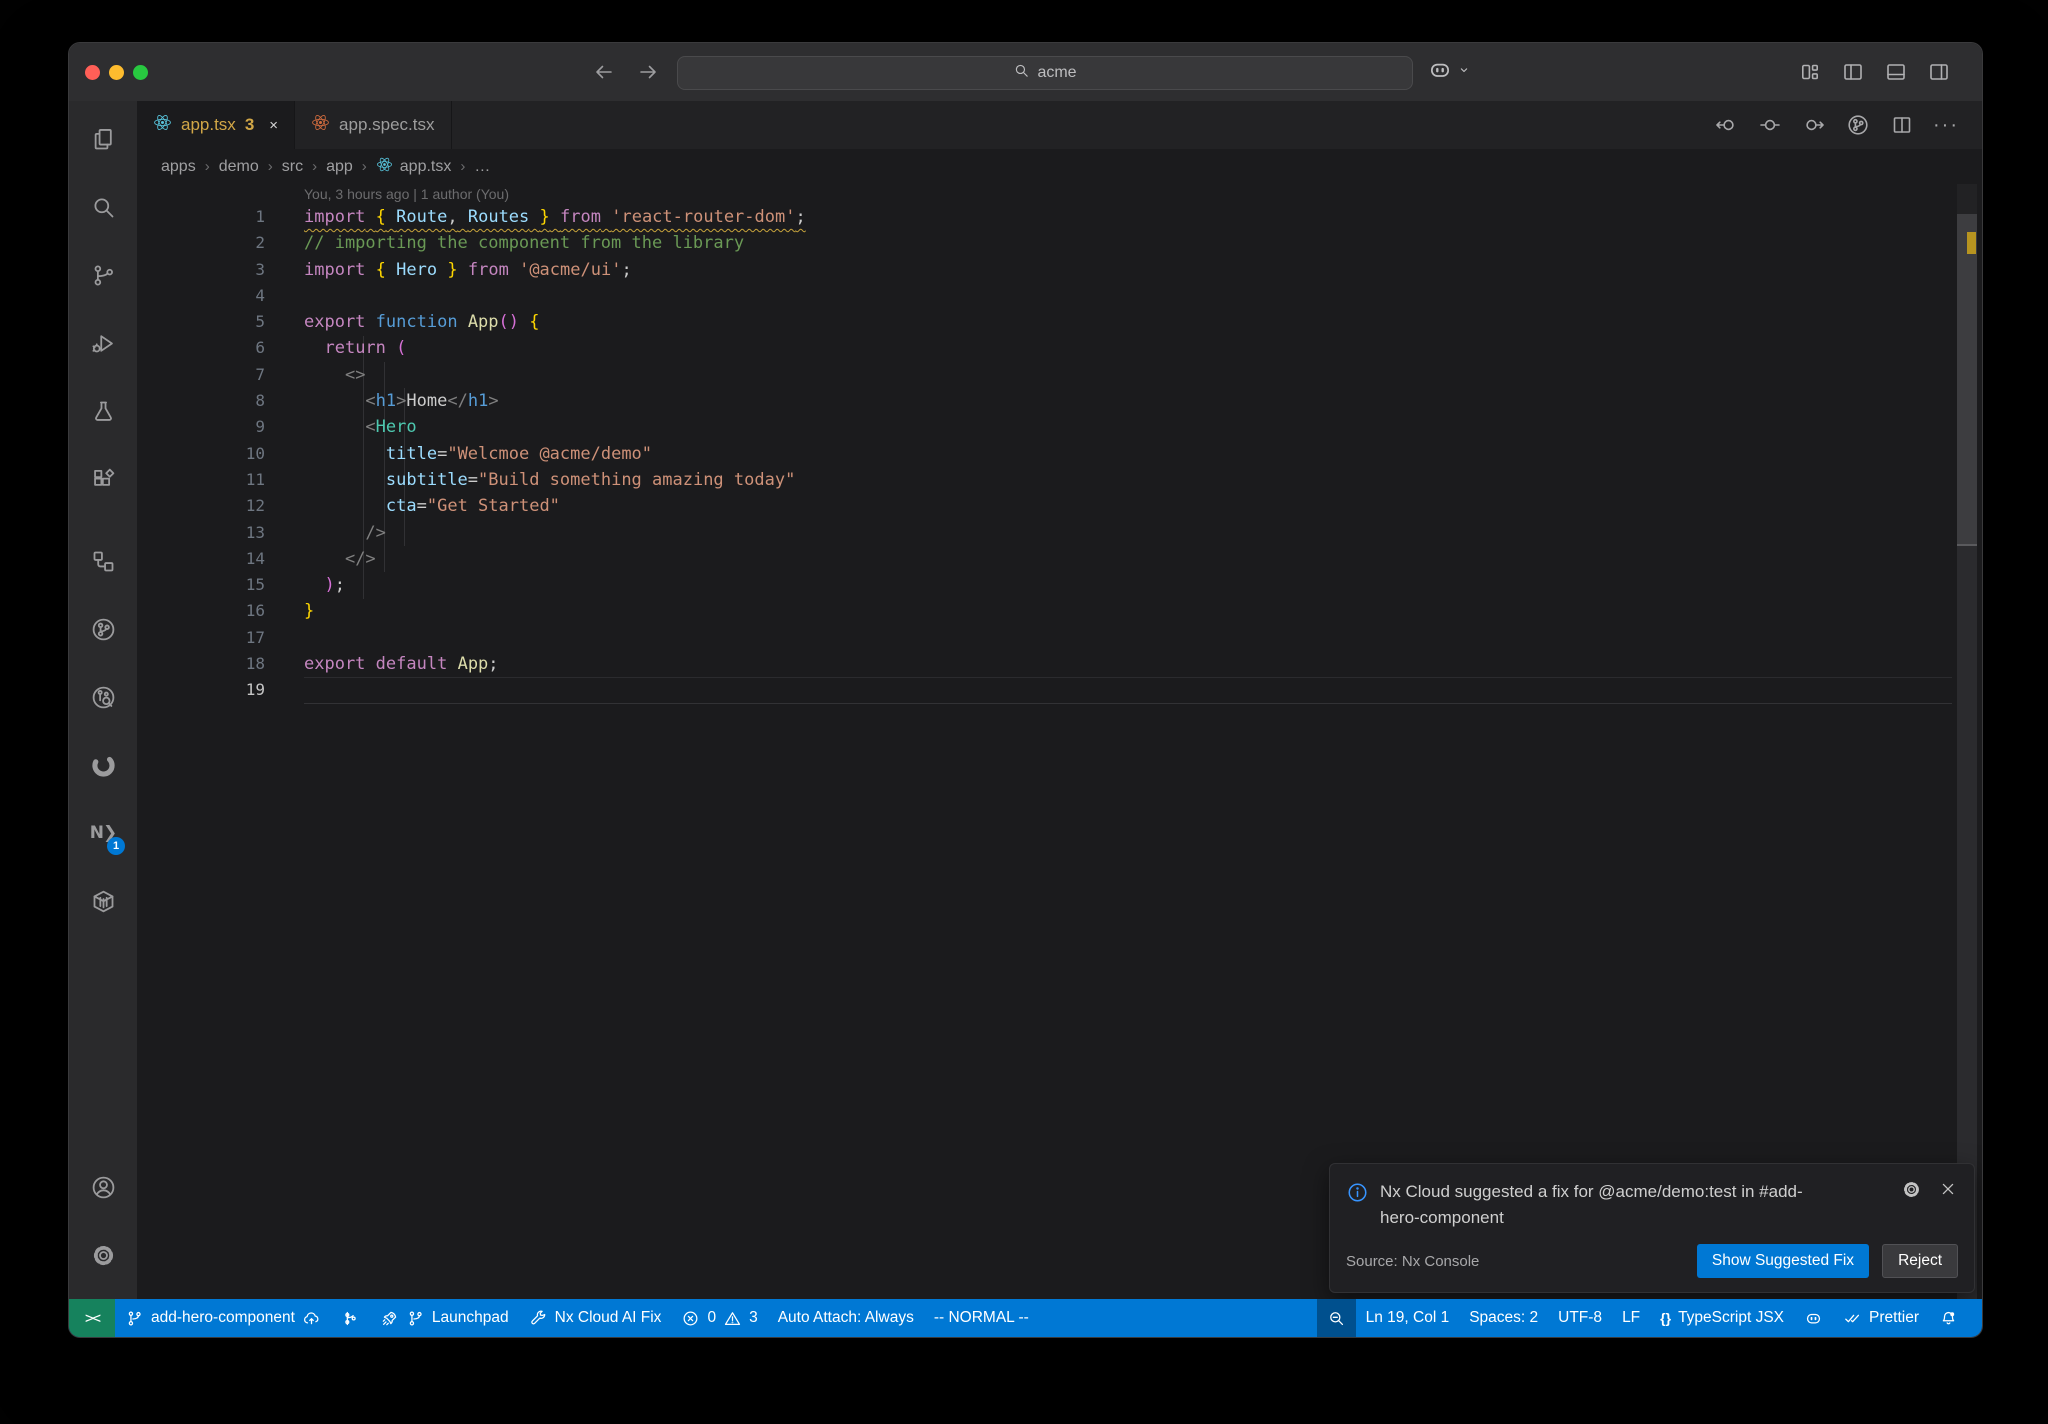 The image size is (2048, 1424). I want to click on line-number: 6, so click(260, 348).